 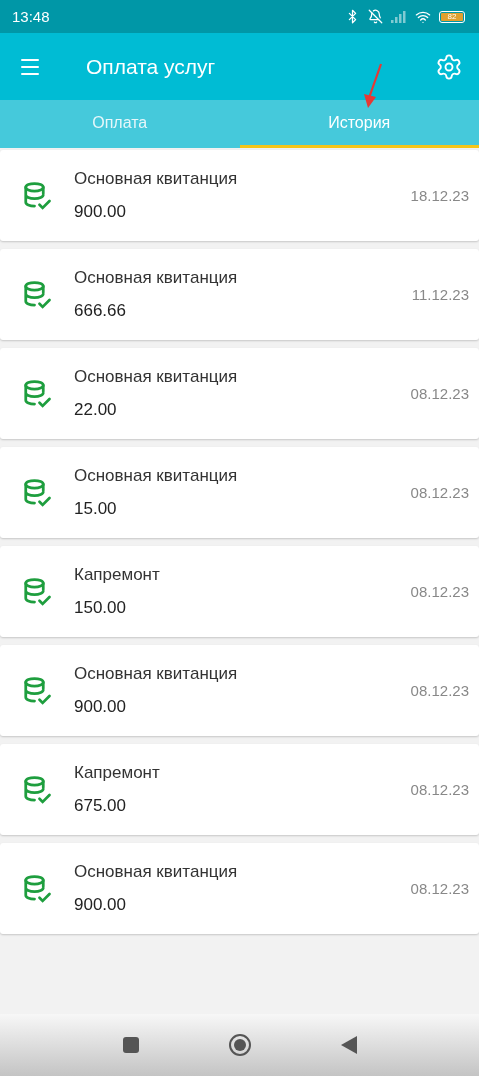 What do you see at coordinates (100, 311) in the screenshot?
I see `payment-amount: 666.66` at bounding box center [100, 311].